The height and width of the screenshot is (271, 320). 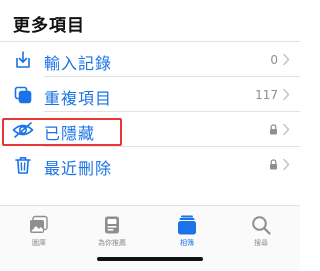 I want to click on row-recently-deleted: 最近刪除, so click(x=150, y=164).